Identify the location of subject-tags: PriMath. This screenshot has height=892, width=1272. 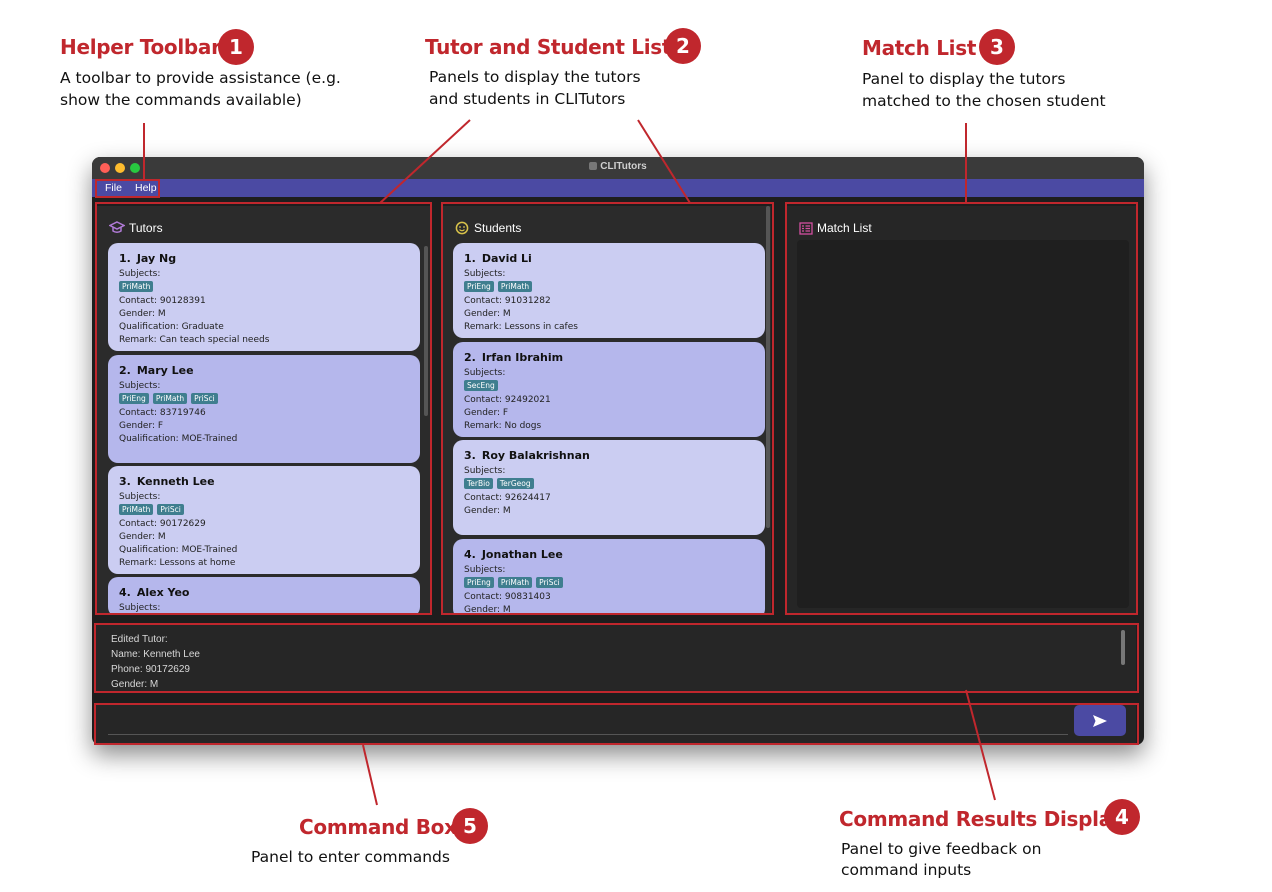
(264, 287).